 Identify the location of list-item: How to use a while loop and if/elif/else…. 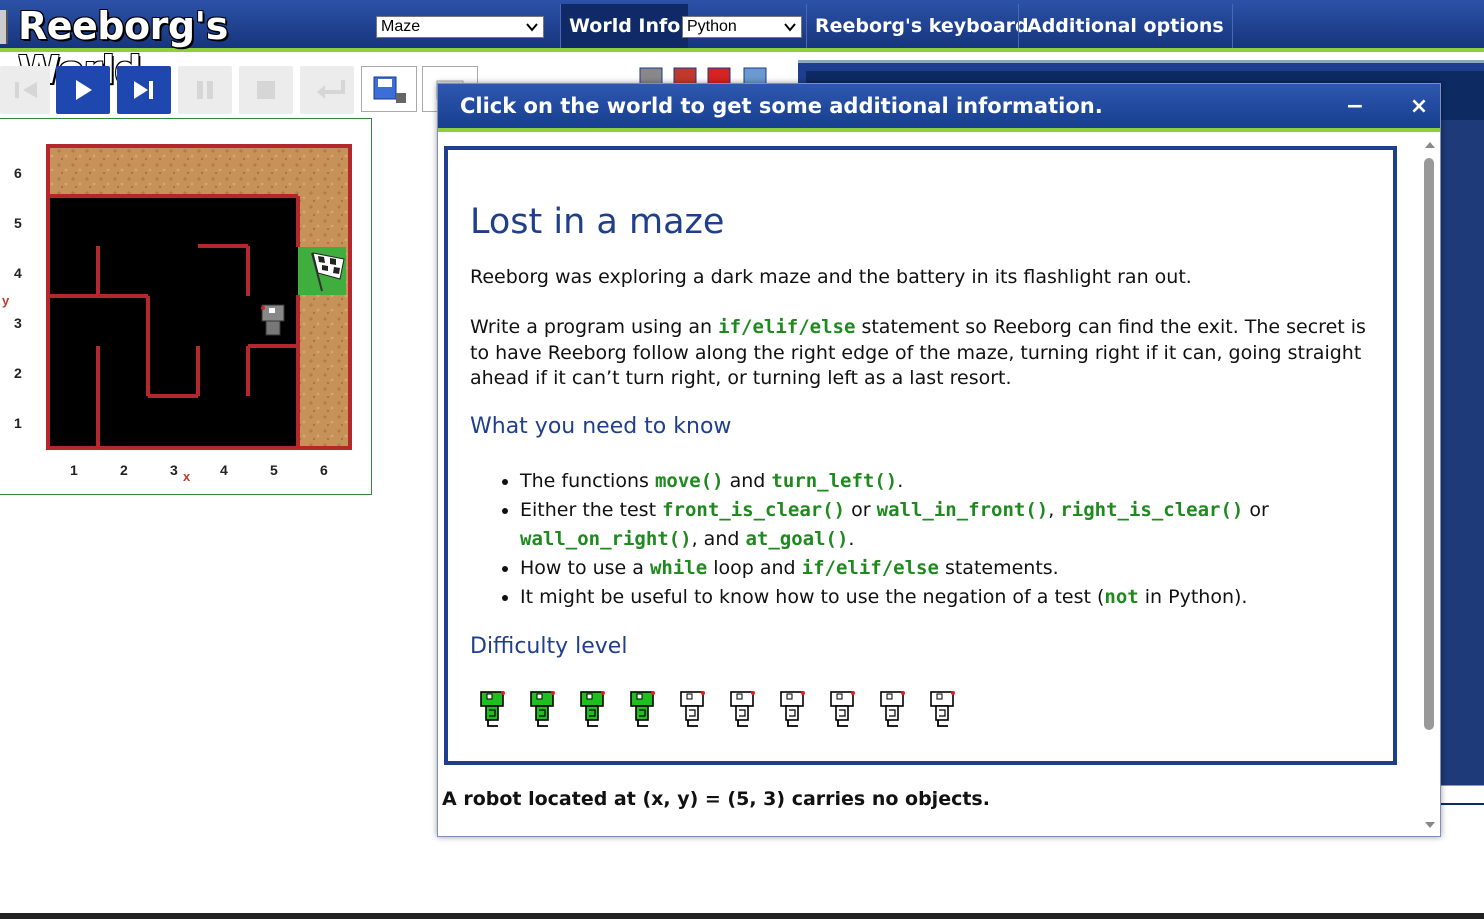
(950, 568).